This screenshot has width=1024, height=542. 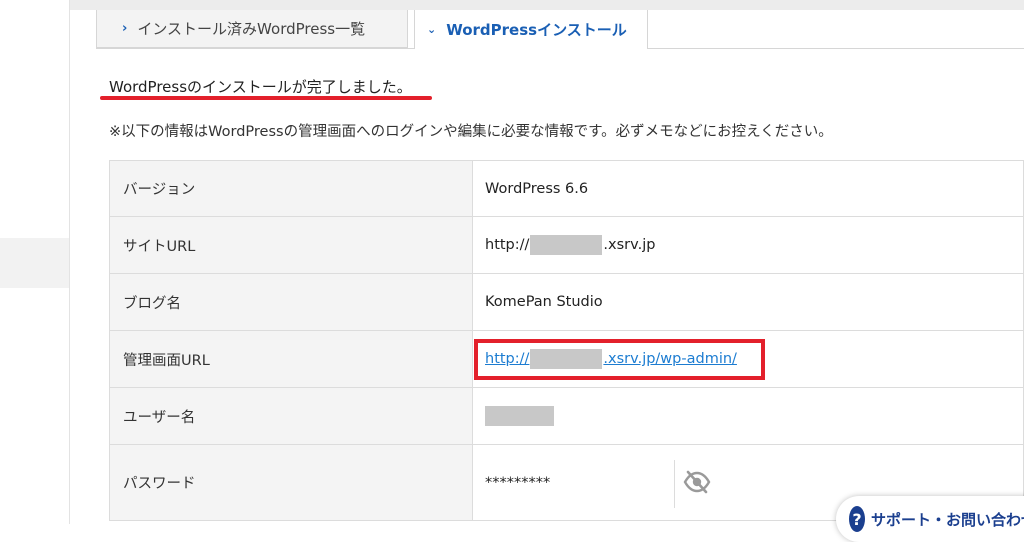 I want to click on site-url-prefix: http://, so click(x=507, y=245).